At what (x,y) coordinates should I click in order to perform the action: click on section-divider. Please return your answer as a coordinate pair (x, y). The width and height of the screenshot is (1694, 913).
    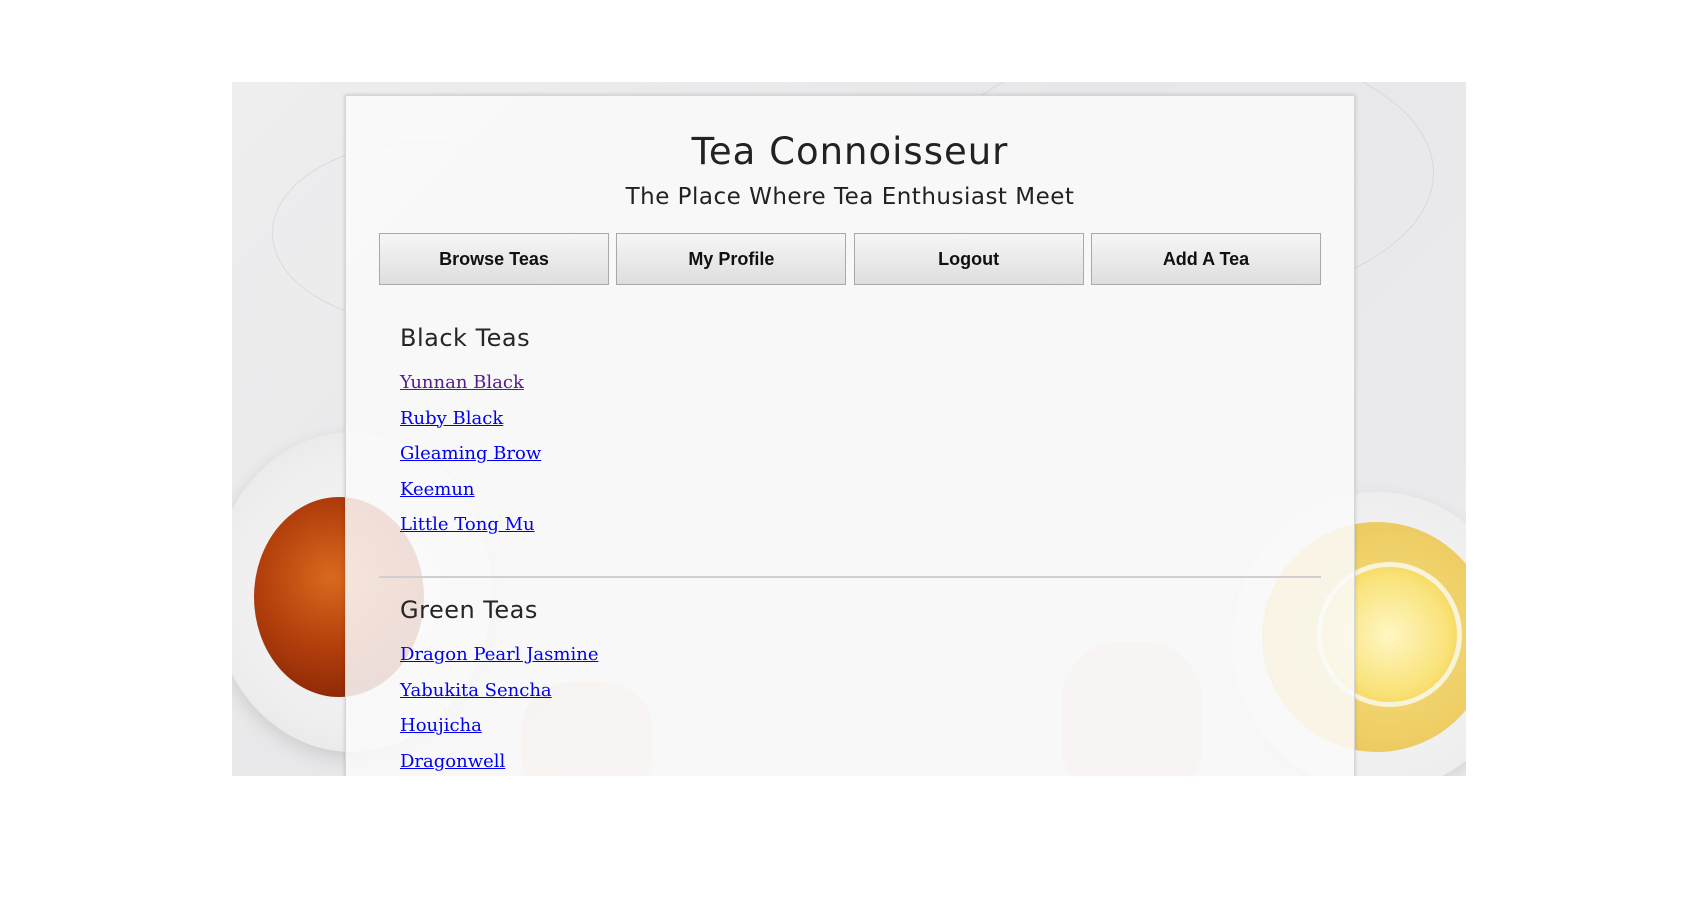
    Looking at the image, I should click on (850, 577).